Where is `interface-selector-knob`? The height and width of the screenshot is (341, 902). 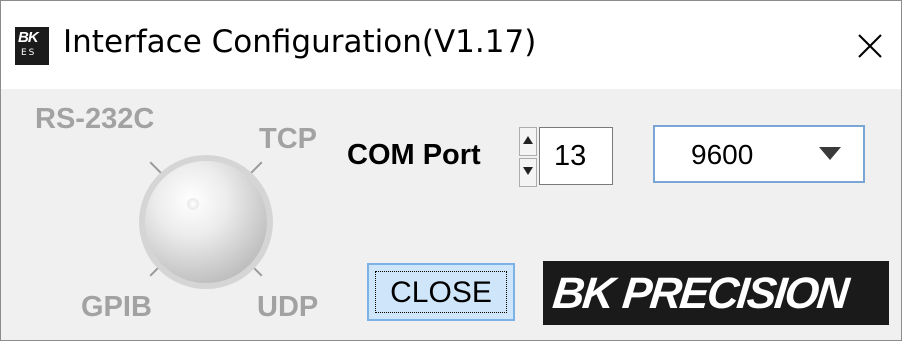
interface-selector-knob is located at coordinates (207, 223).